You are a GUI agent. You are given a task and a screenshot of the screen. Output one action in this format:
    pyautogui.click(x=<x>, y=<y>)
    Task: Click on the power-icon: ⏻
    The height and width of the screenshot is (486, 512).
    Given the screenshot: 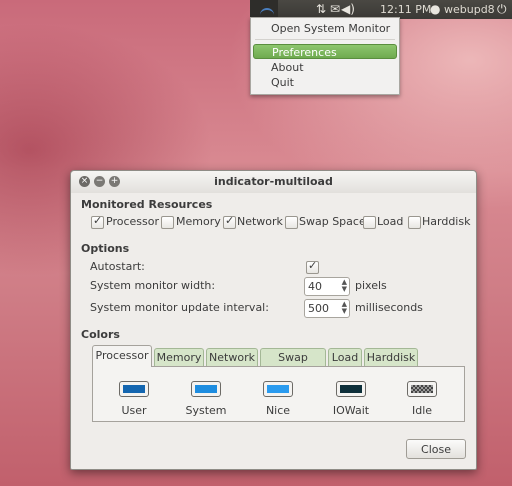 What is the action you would take?
    pyautogui.click(x=502, y=9)
    